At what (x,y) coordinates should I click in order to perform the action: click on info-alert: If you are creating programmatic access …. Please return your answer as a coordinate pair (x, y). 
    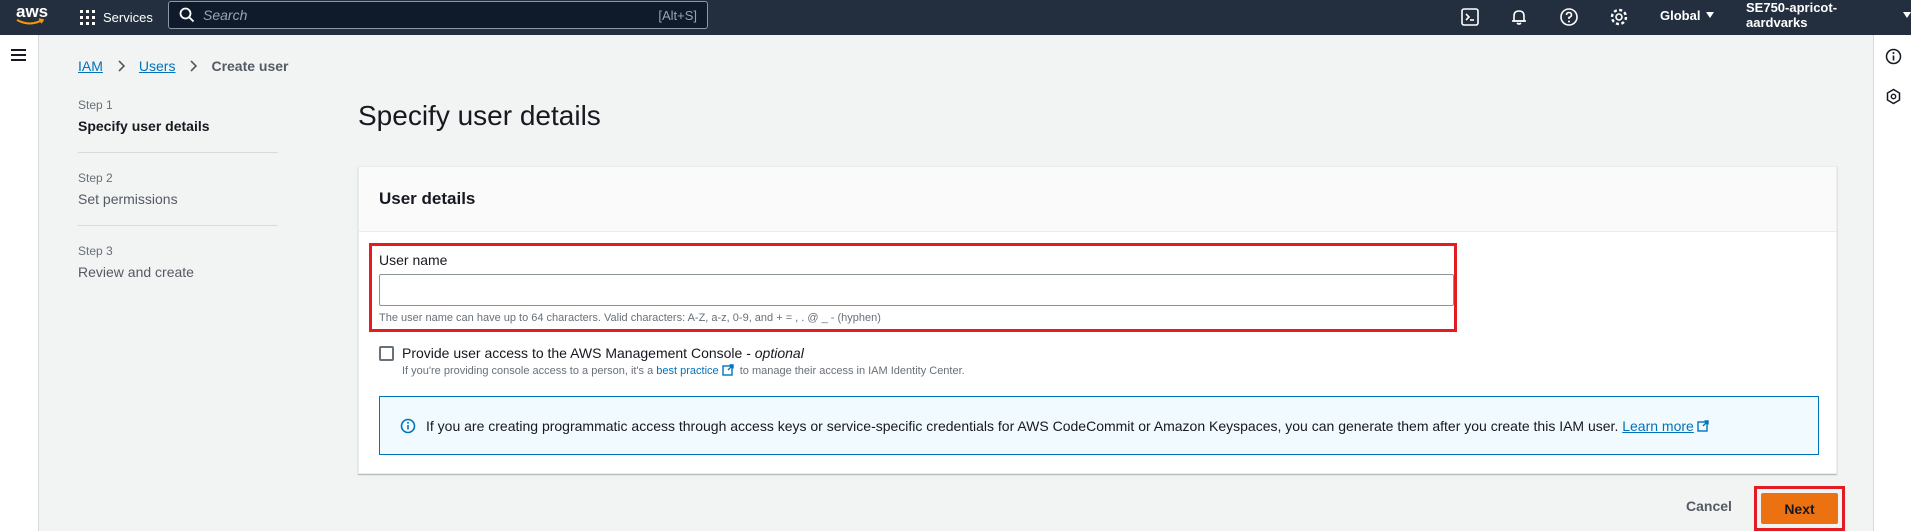
    Looking at the image, I should click on (1099, 425).